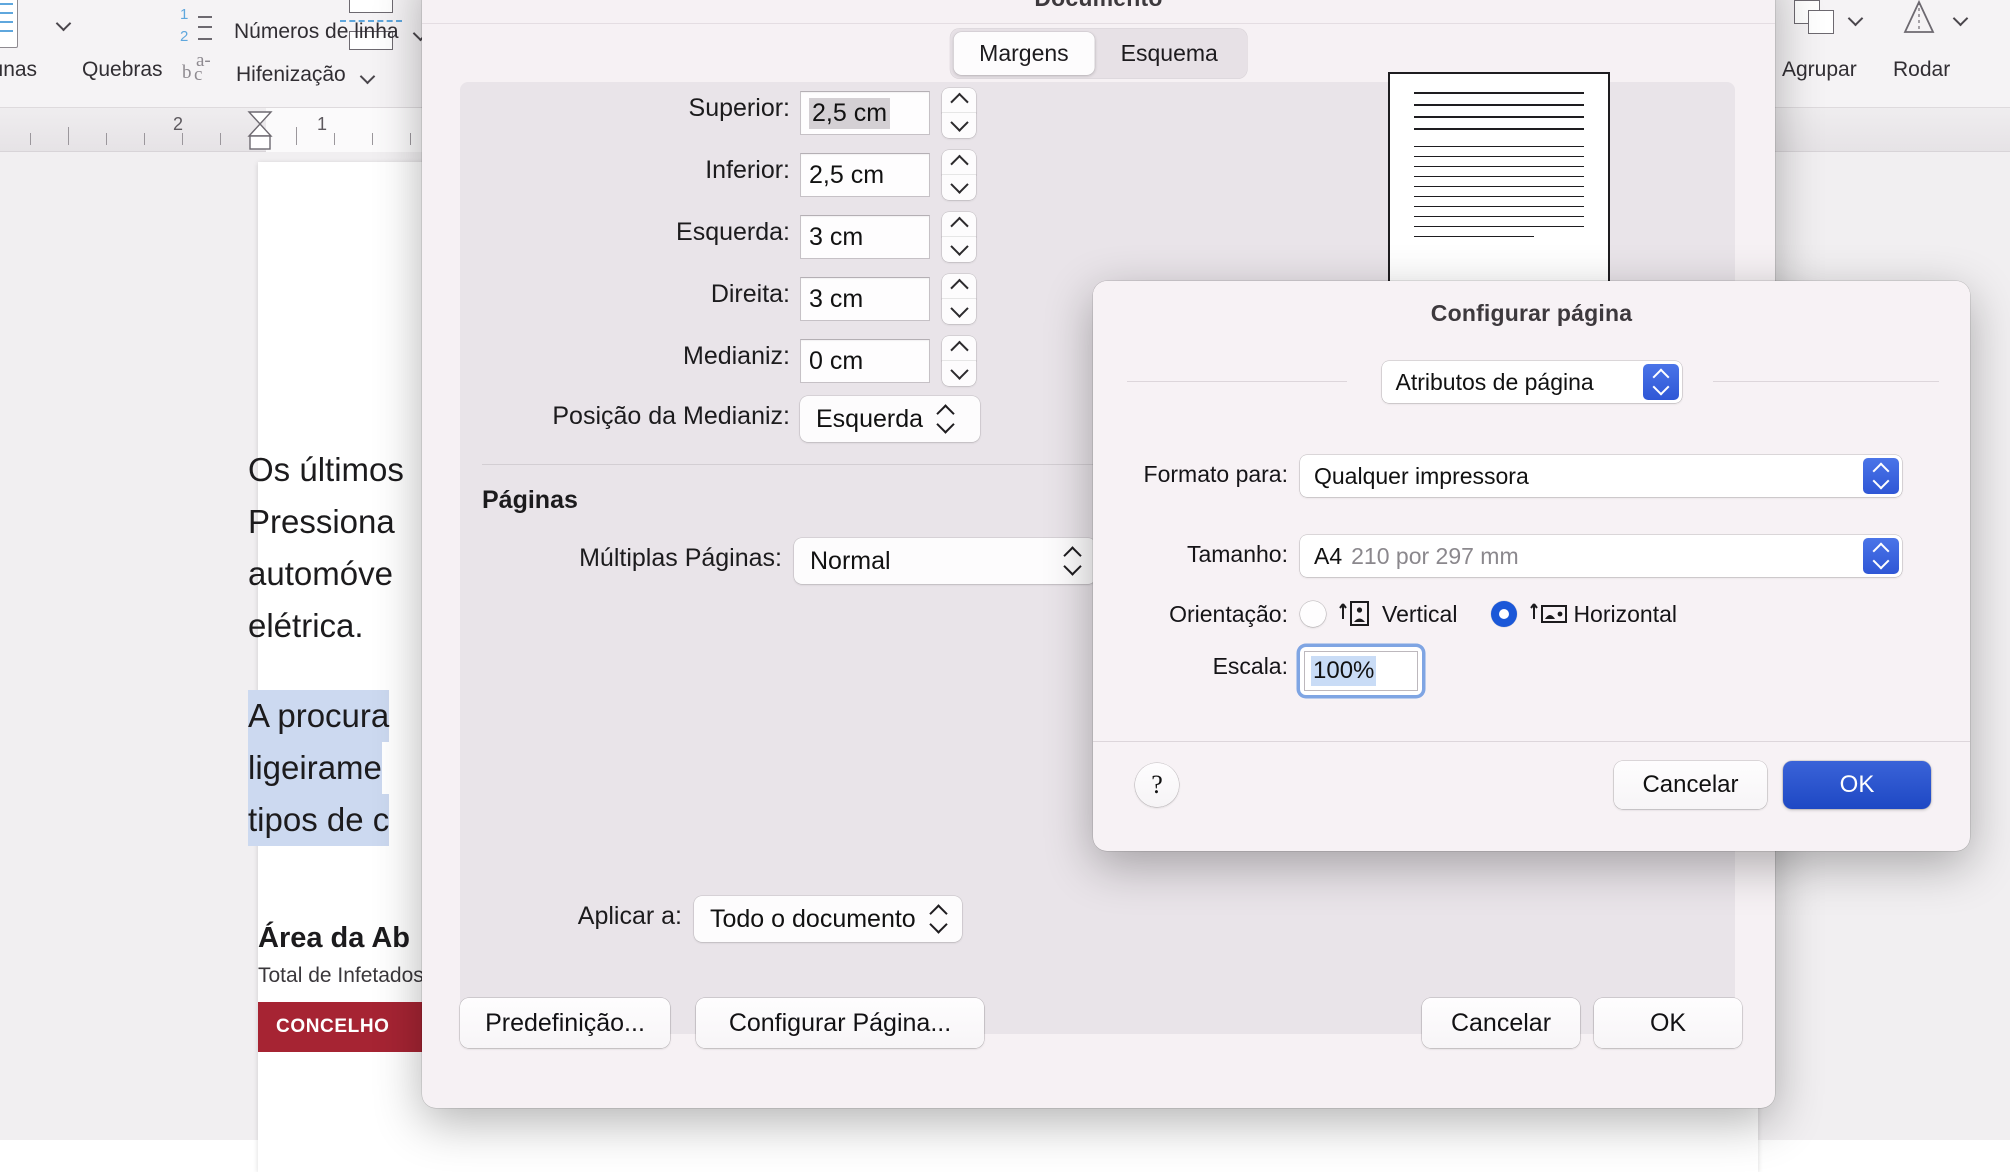 The width and height of the screenshot is (2010, 1172). I want to click on gutter-position-select: Esquerda, so click(890, 419).